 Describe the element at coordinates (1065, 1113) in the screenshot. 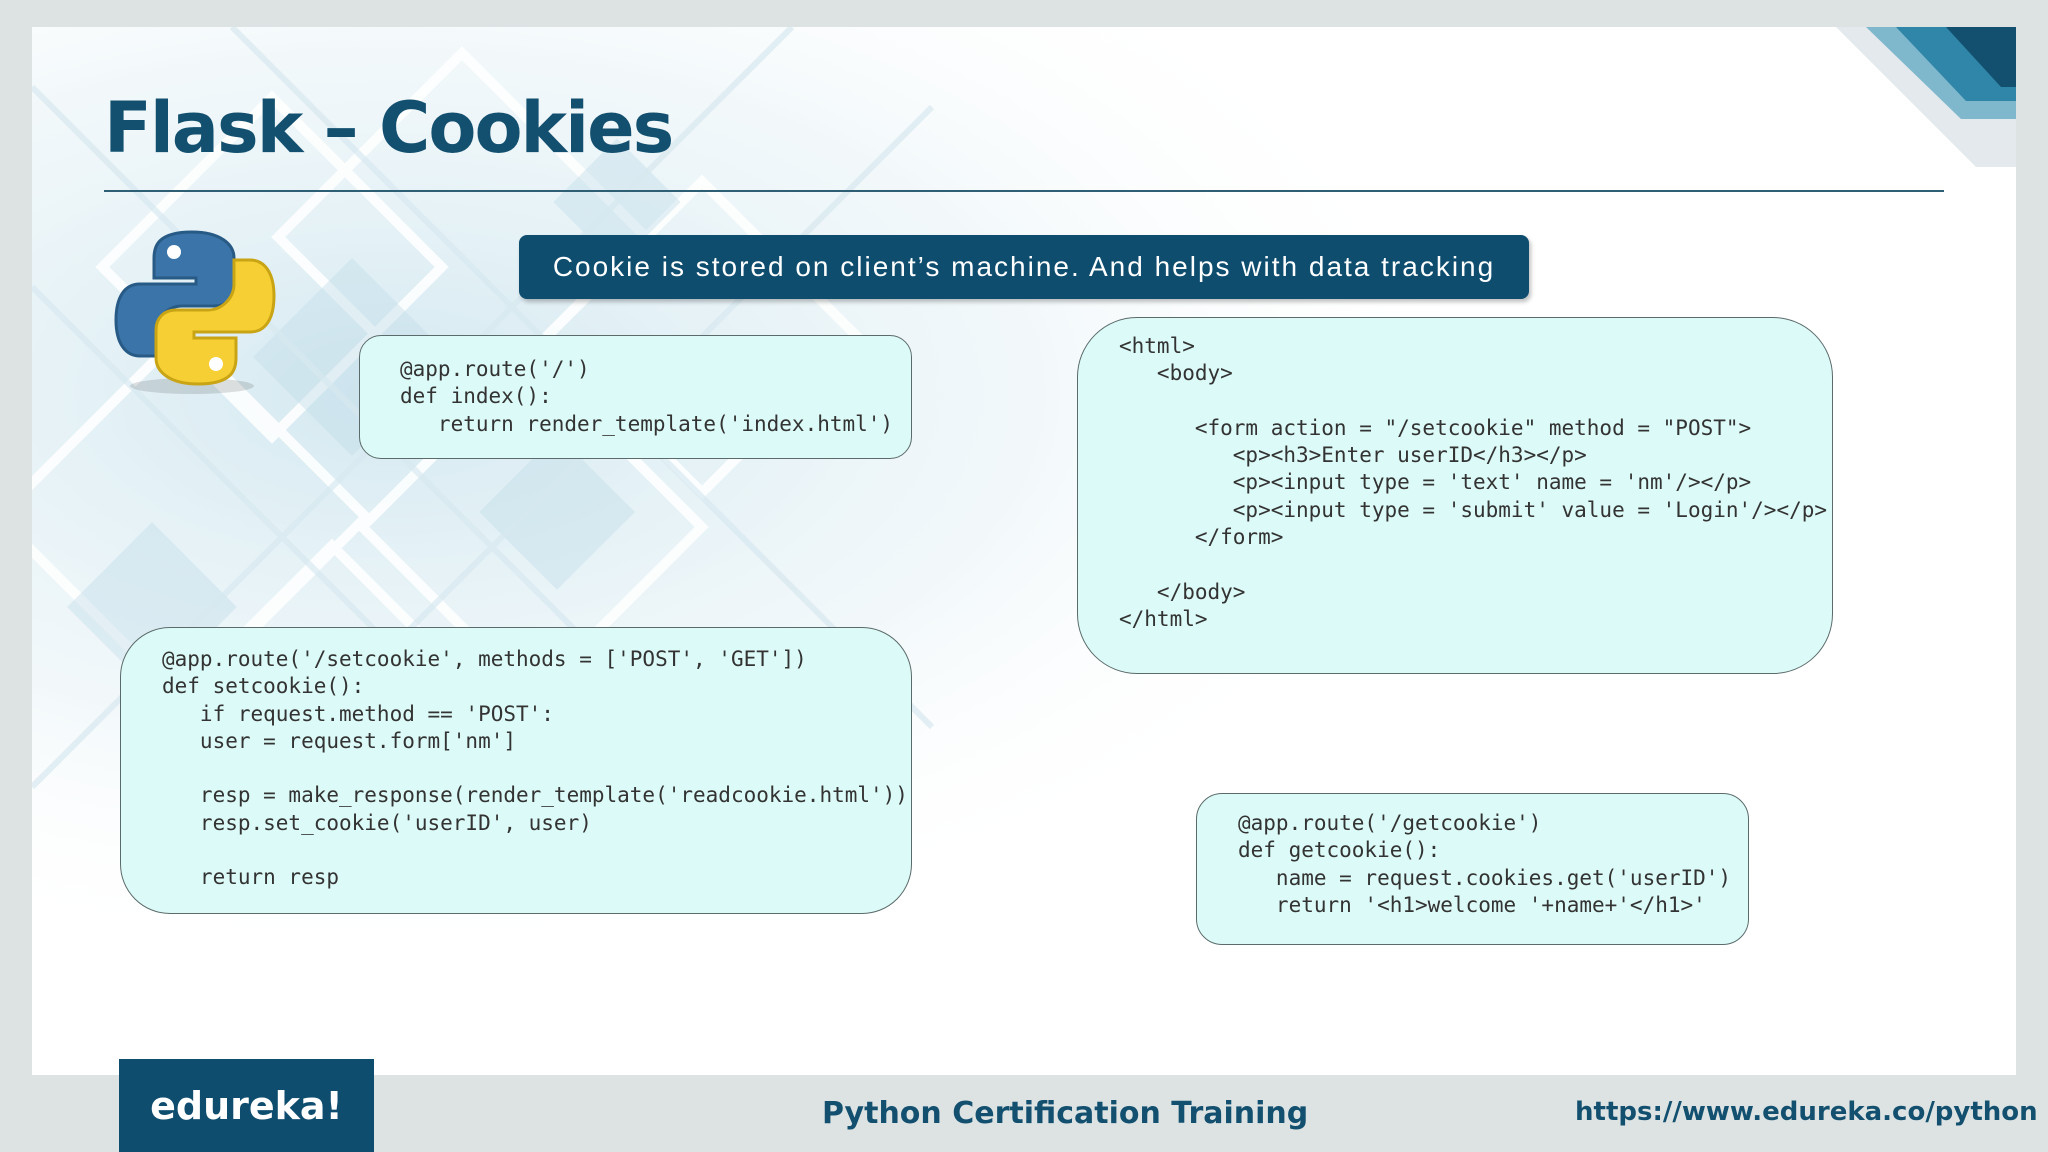

I see `course-title: Python Certification Training` at that location.